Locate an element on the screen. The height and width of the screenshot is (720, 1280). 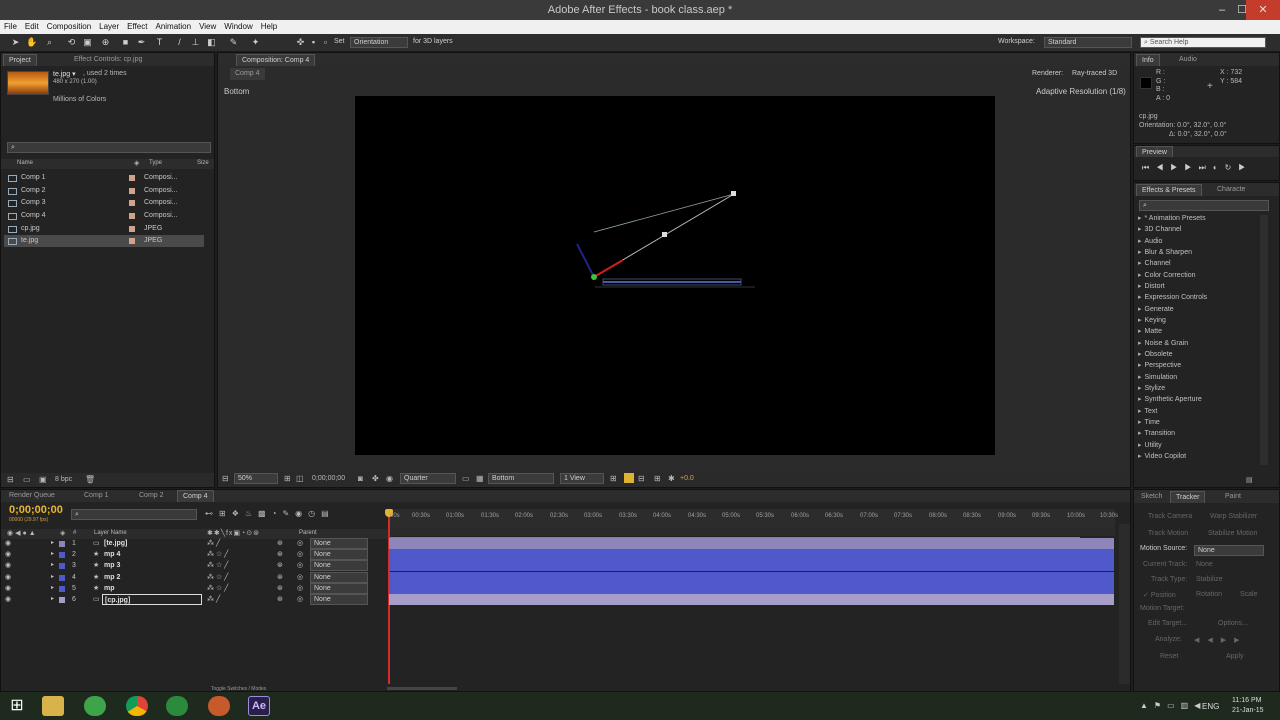
menu-view: View is located at coordinates (207, 25).